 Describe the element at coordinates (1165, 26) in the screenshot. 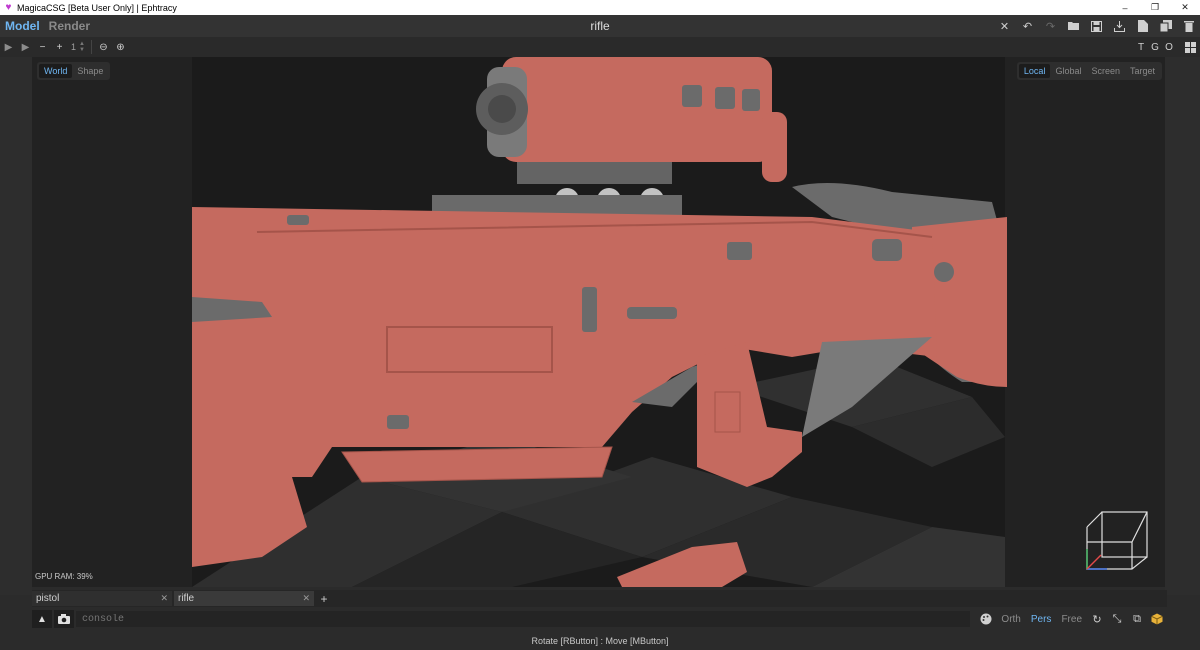

I see `duplicate-icon` at that location.